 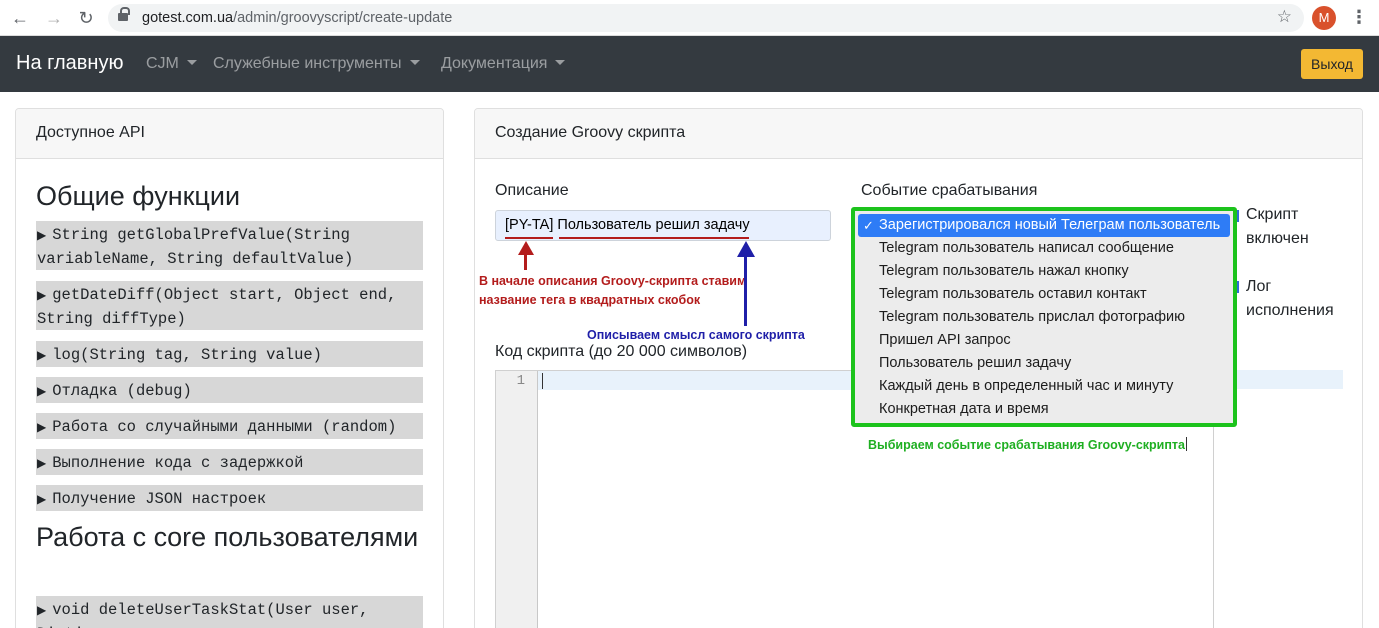 I want to click on nav-tools-dropdown: Служебные инструменты, so click(x=316, y=64).